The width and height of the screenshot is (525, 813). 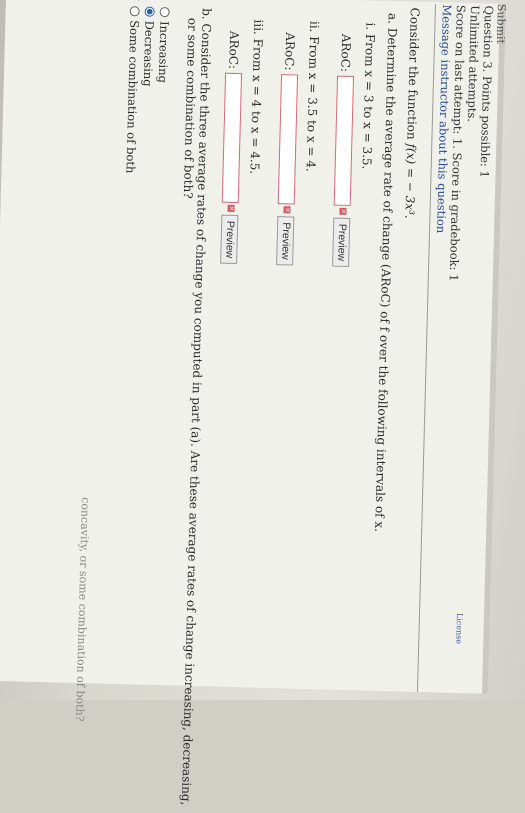 What do you see at coordinates (288, 139) in the screenshot?
I see `aroc-2-input` at bounding box center [288, 139].